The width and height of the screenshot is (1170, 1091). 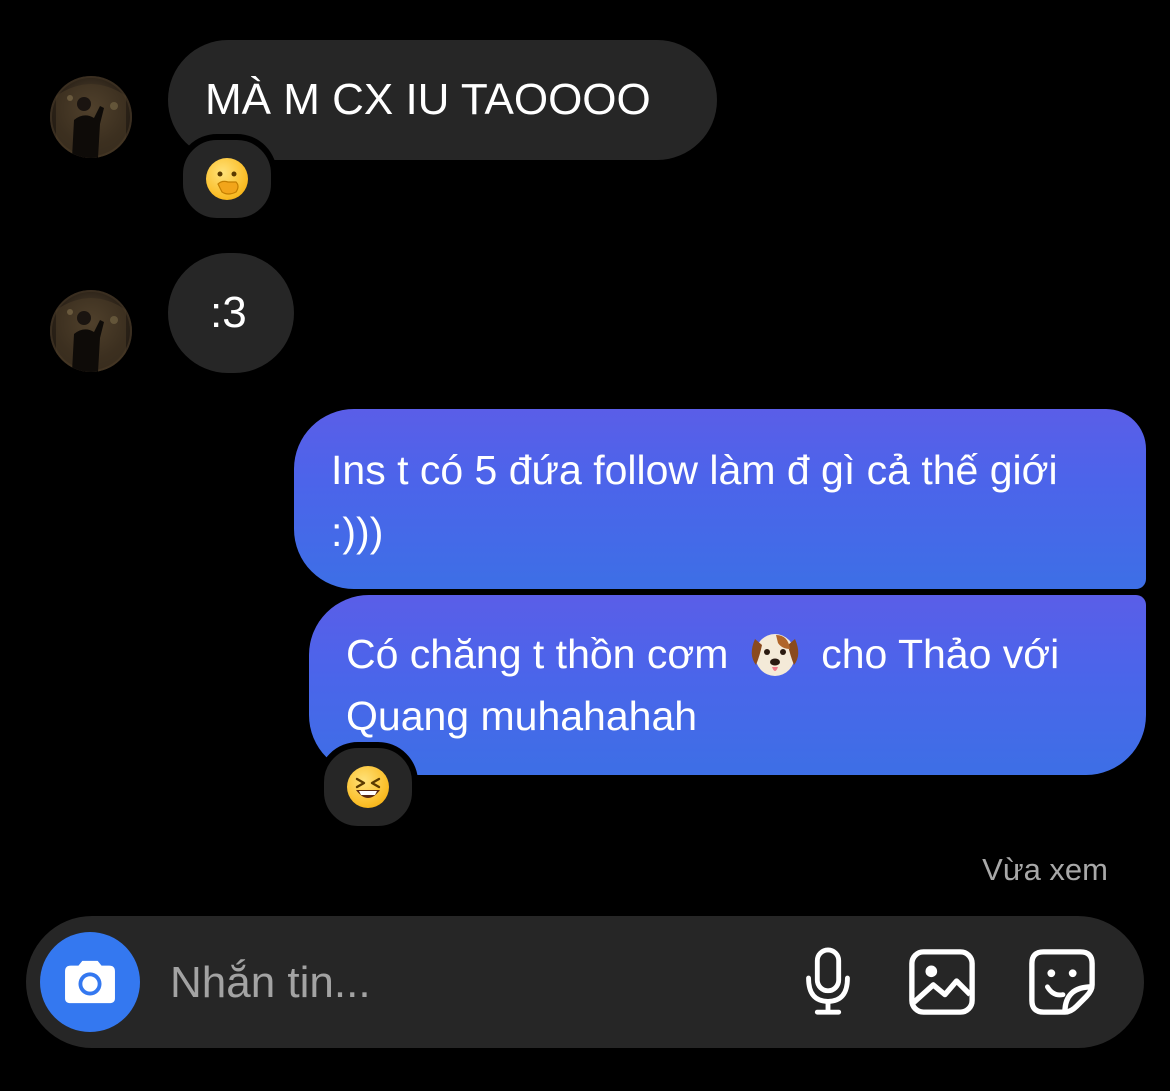 I want to click on camera-icon, so click(x=90, y=982).